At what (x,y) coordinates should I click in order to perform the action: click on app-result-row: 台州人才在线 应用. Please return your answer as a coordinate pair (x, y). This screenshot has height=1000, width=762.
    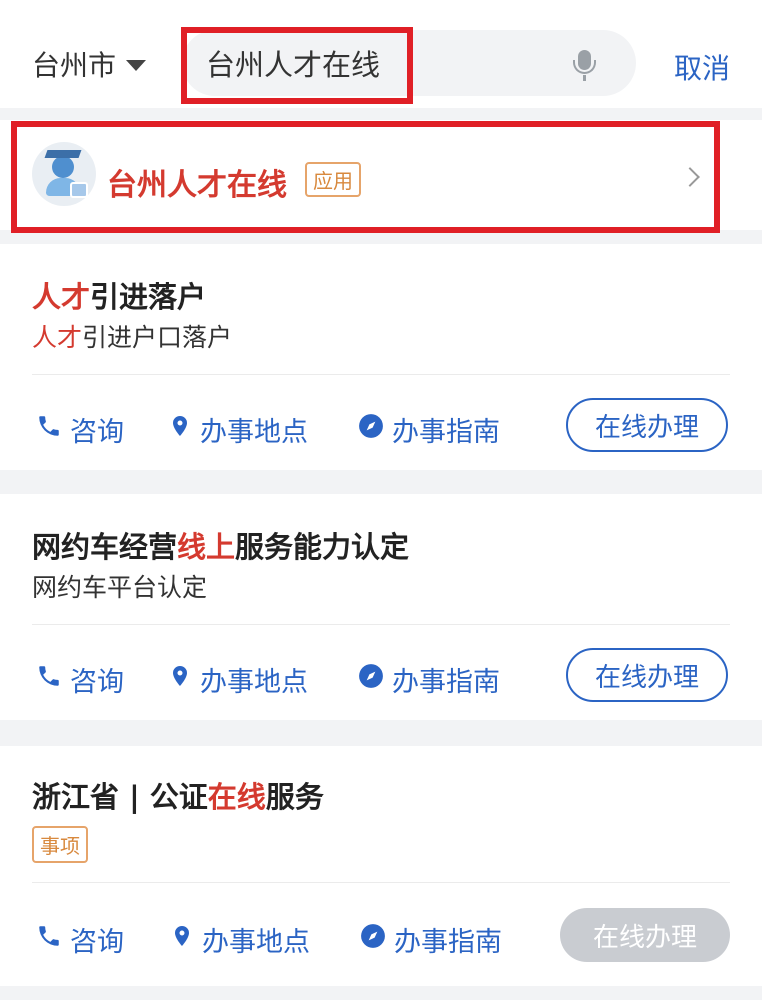
    Looking at the image, I should click on (381, 175).